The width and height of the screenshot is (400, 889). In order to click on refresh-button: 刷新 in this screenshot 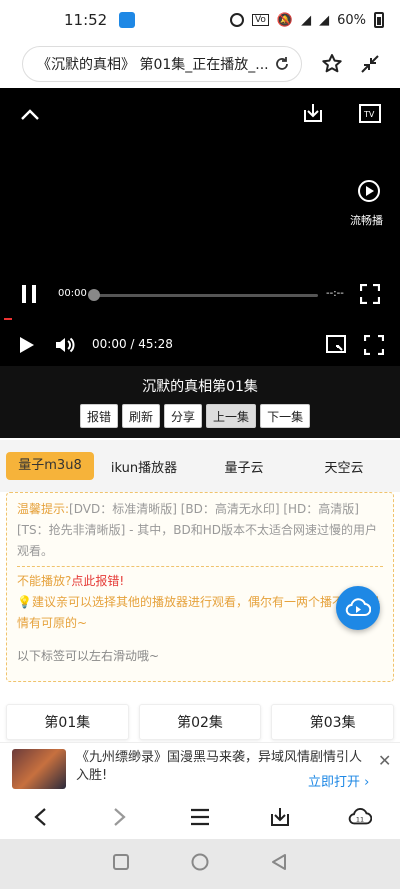, I will do `click(141, 416)`.